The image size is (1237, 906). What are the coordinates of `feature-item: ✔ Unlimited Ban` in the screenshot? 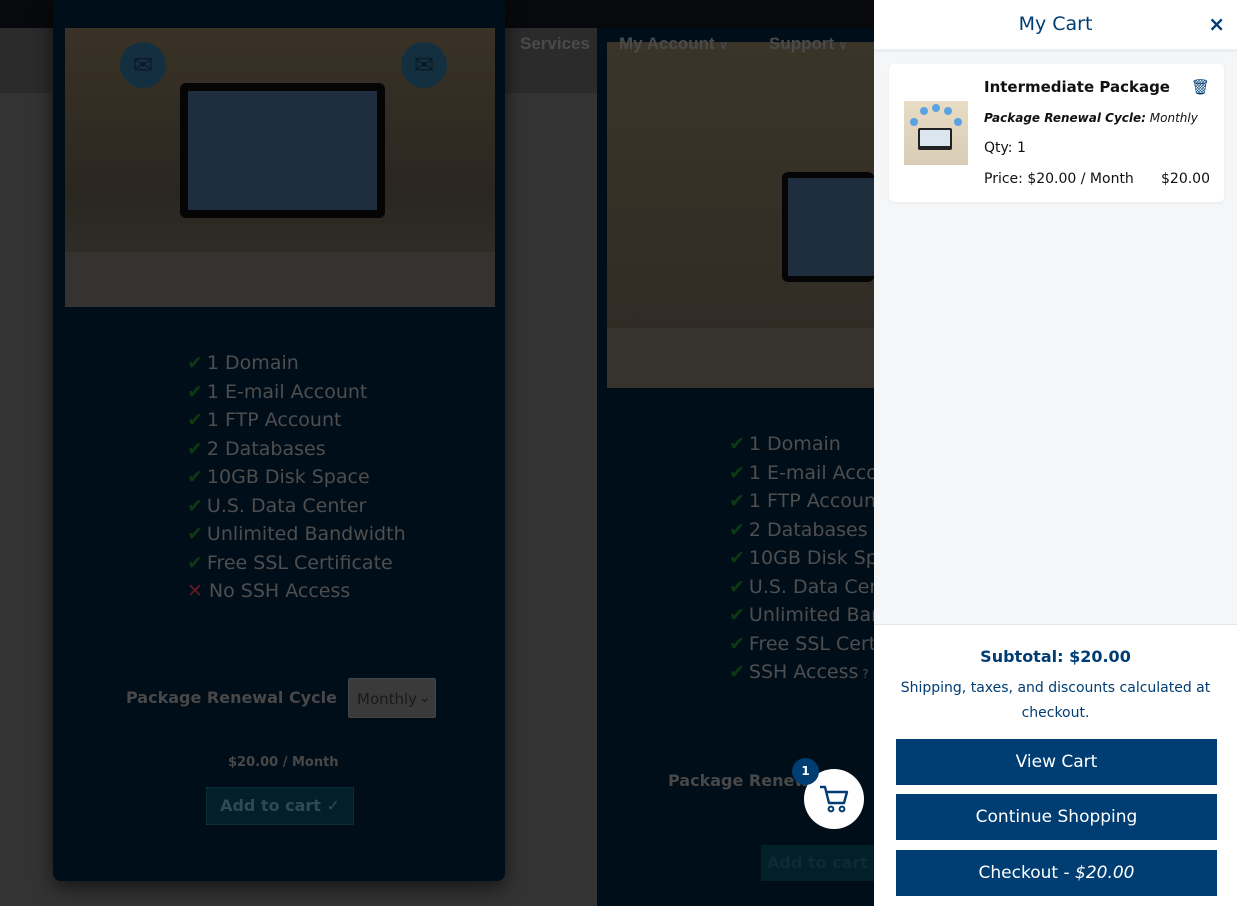 It's located at (809, 615).